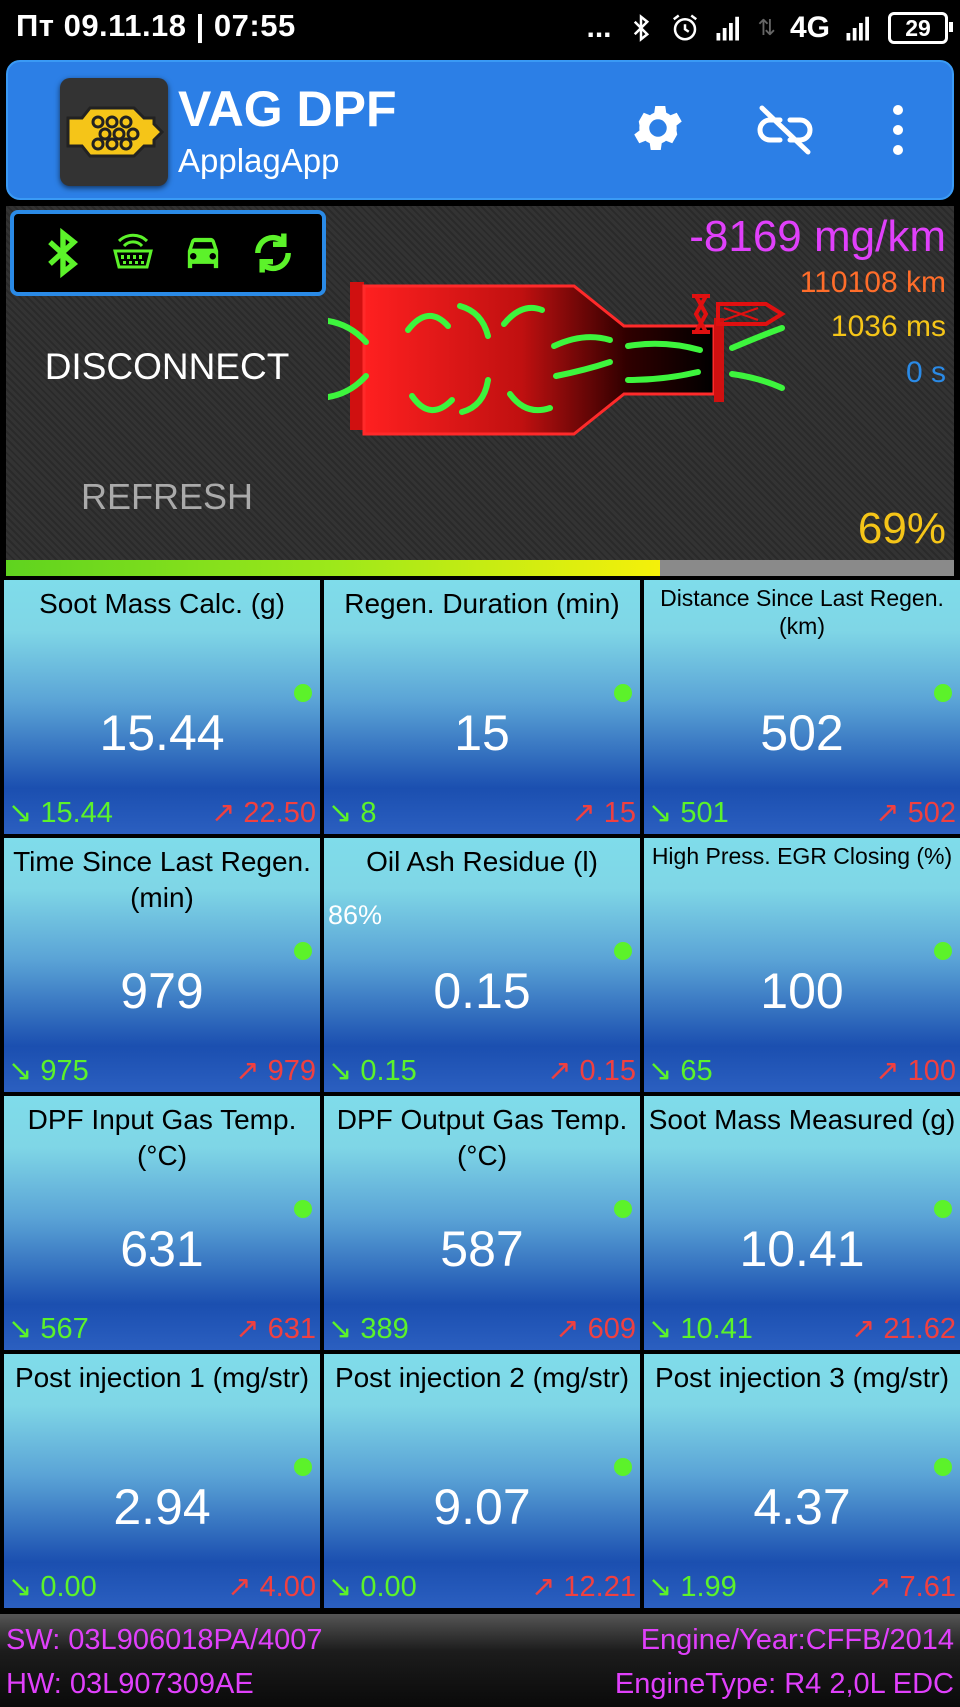  What do you see at coordinates (802, 612) in the screenshot?
I see `tile-title: Distance Since Last Regen. (km)` at bounding box center [802, 612].